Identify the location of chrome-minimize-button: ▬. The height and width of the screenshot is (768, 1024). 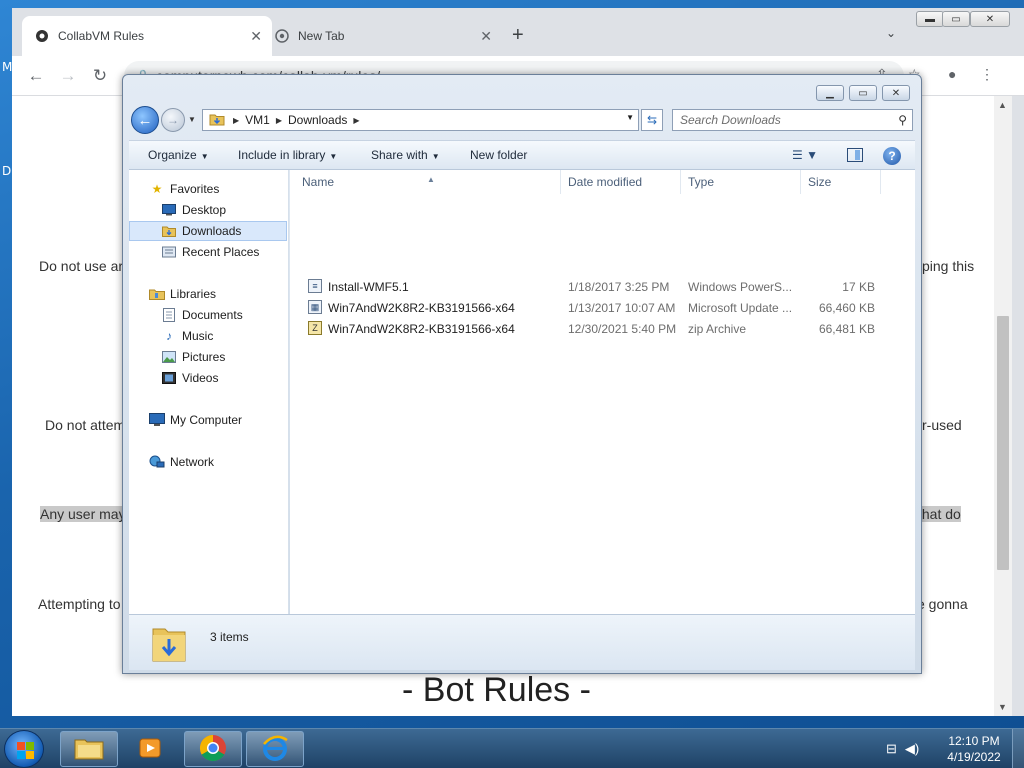
(930, 19).